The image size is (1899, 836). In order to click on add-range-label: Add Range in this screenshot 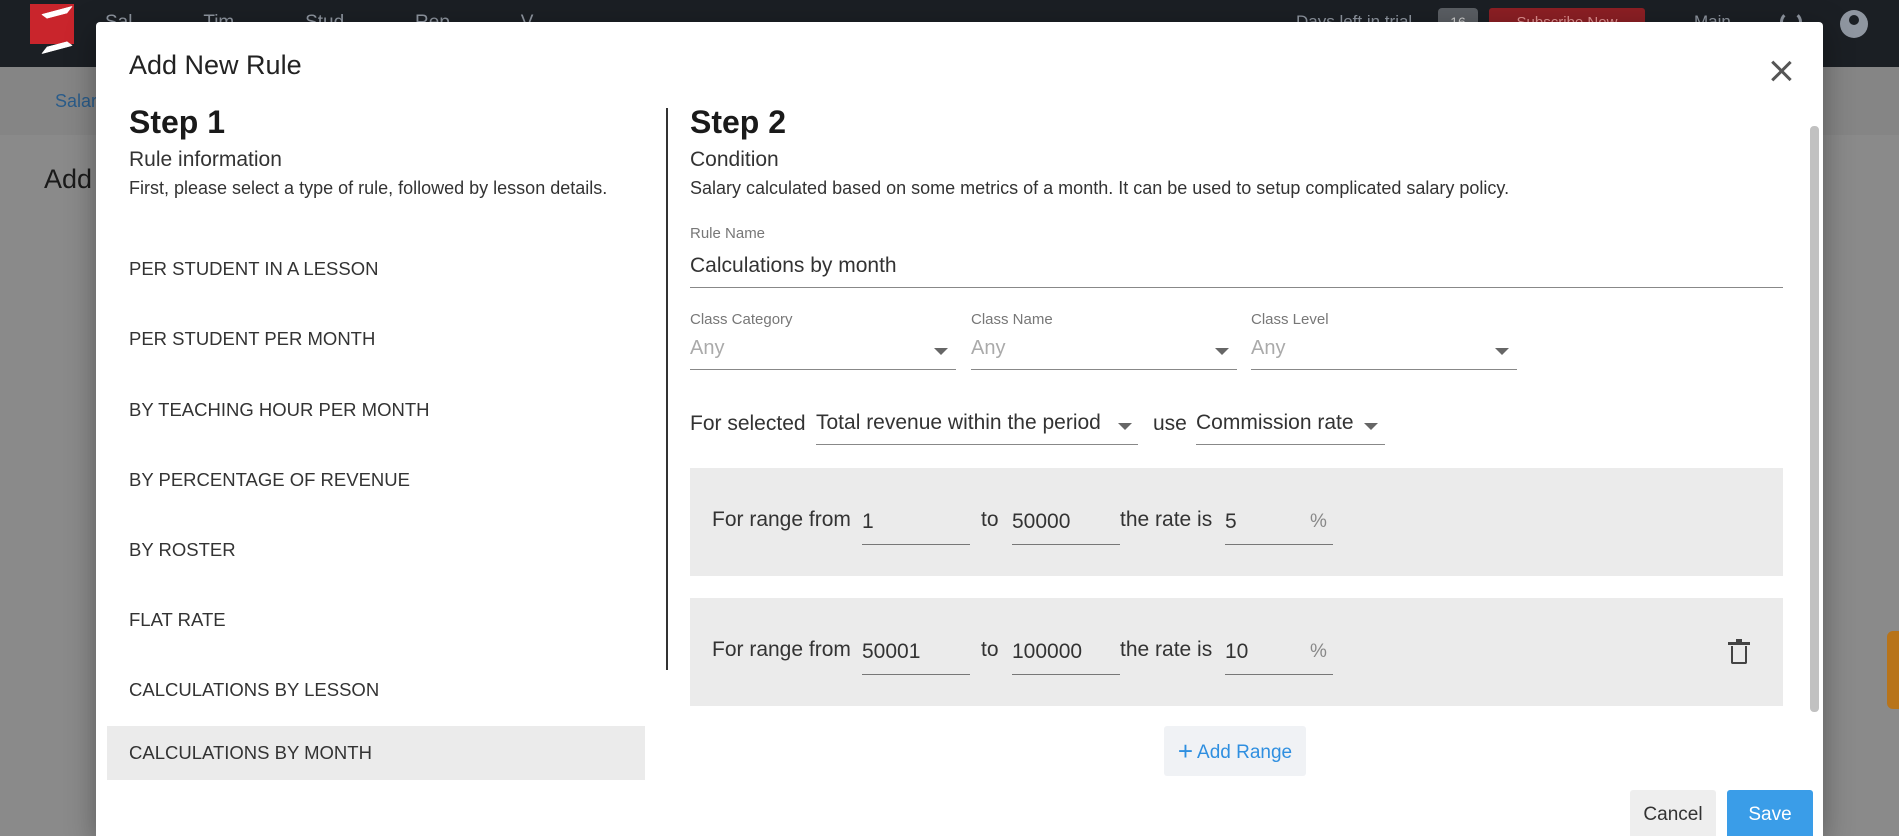, I will do `click(1245, 752)`.